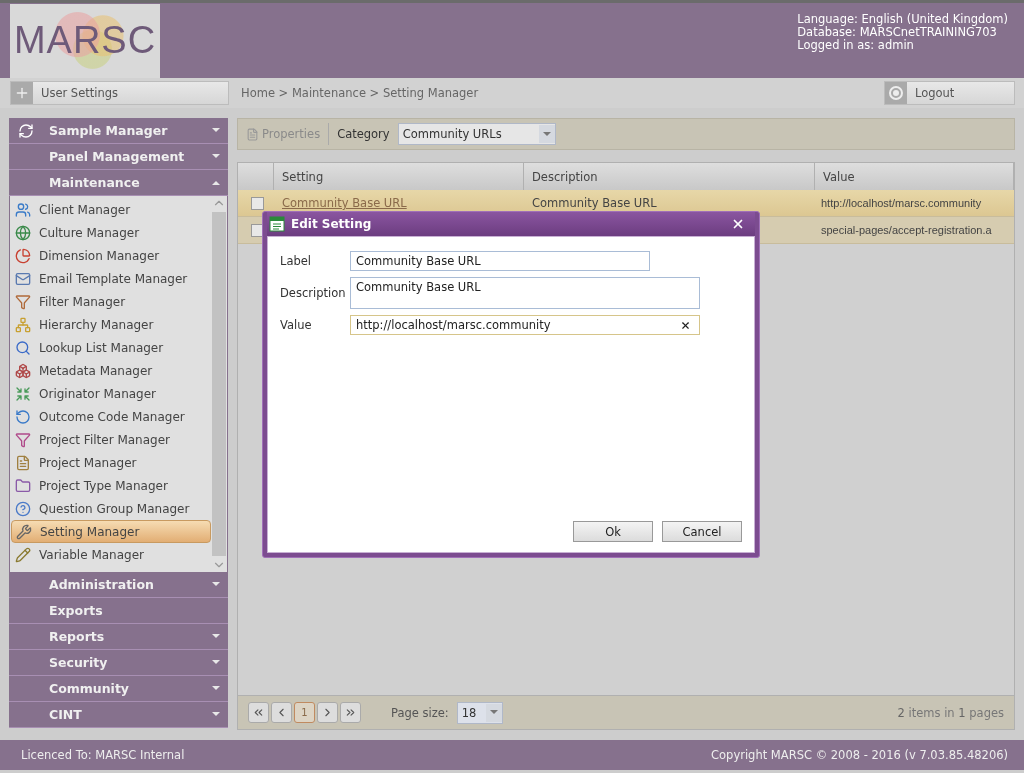 This screenshot has height=773, width=1024. Describe the element at coordinates (897, 32) in the screenshot. I see `session-info: Database: MARSCnetTRAINING703` at that location.